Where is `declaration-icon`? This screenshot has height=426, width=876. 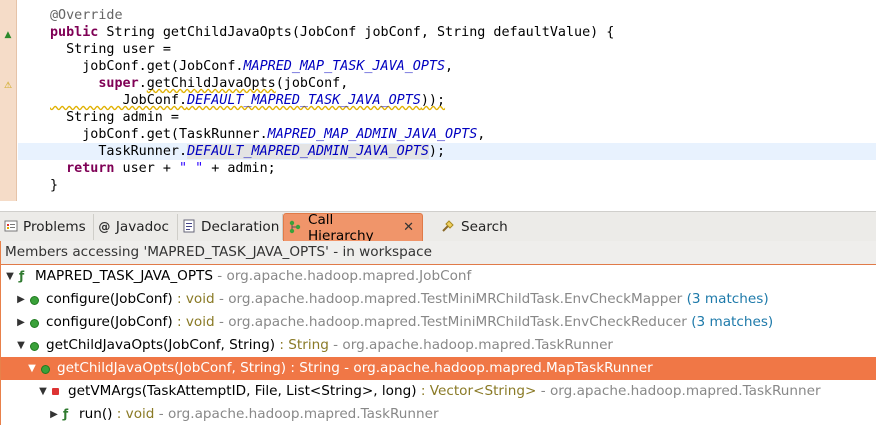
declaration-icon is located at coordinates (189, 227).